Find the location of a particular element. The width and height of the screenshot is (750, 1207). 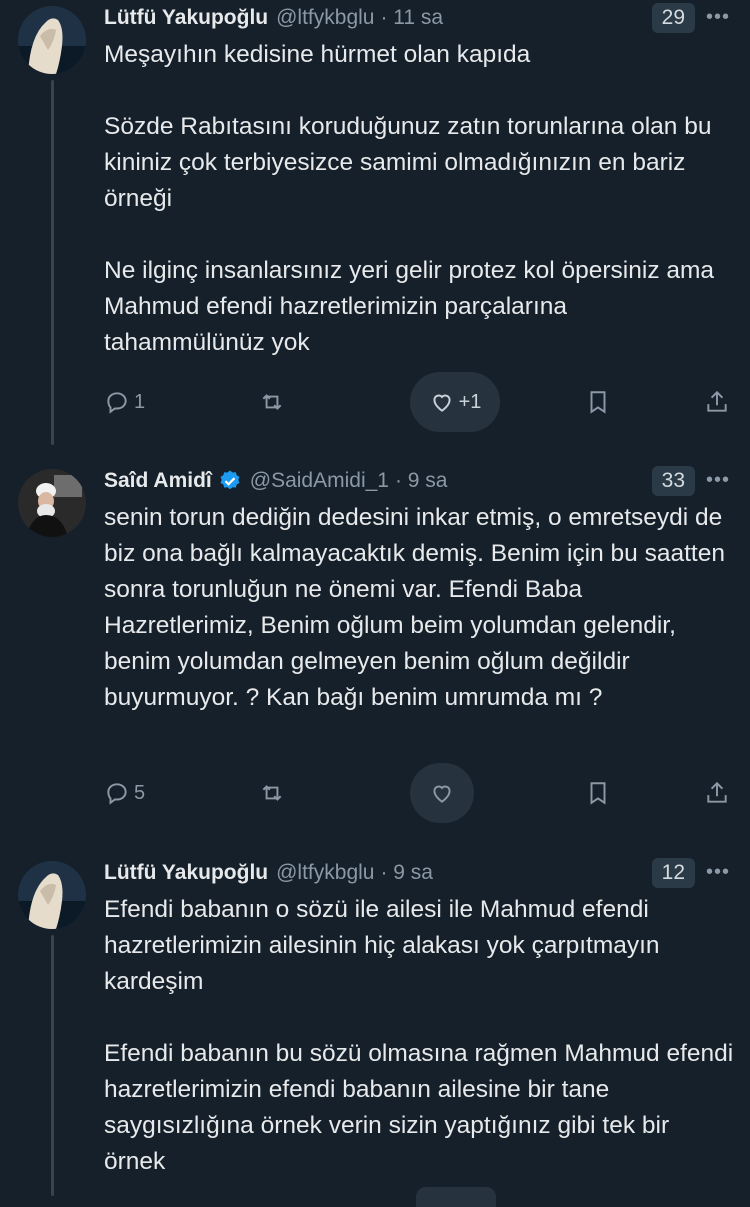

verified-badge-icon is located at coordinates (230, 480).